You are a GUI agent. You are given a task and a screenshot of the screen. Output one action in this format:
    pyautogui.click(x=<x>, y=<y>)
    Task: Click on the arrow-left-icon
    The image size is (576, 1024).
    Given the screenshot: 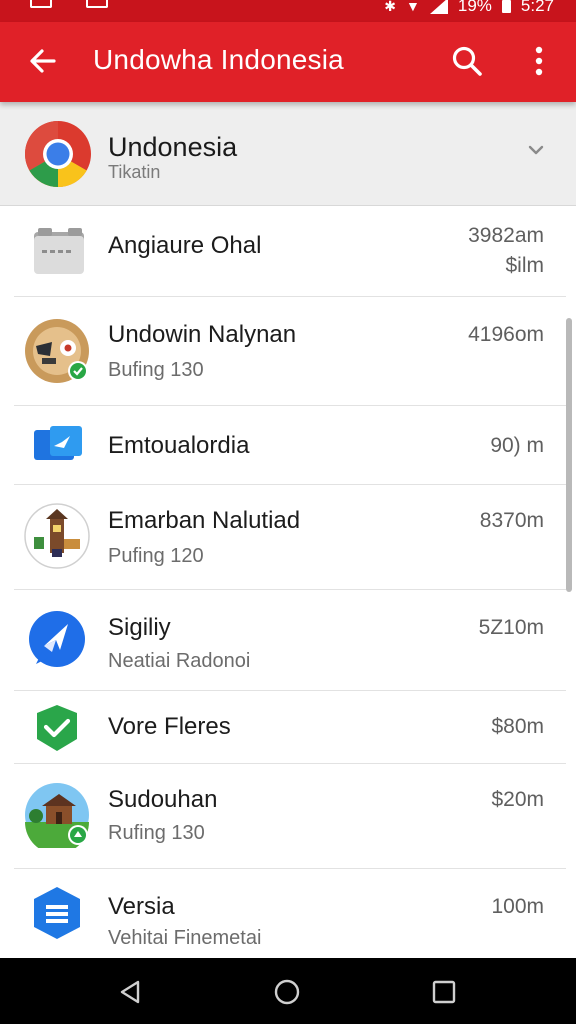 What is the action you would take?
    pyautogui.click(x=43, y=61)
    